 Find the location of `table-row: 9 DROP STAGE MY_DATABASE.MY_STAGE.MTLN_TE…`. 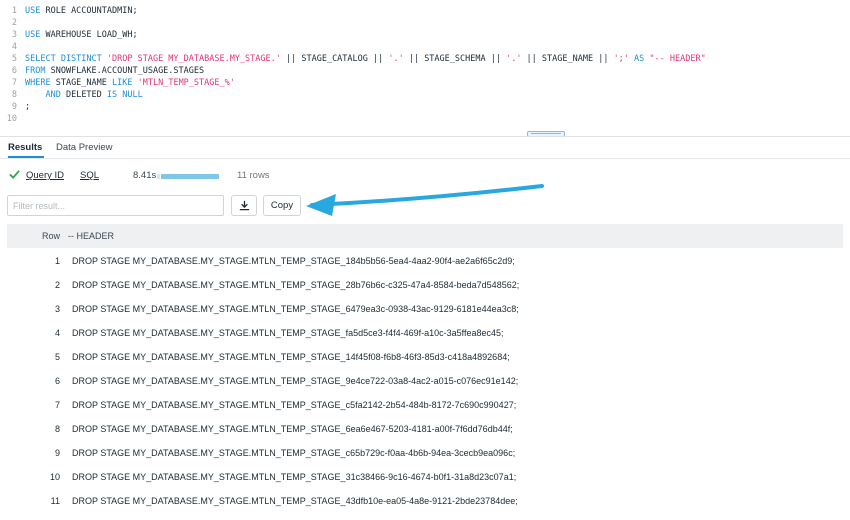

table-row: 9 DROP STAGE MY_DATABASE.MY_STAGE.MTLN_TE… is located at coordinates (425, 452).